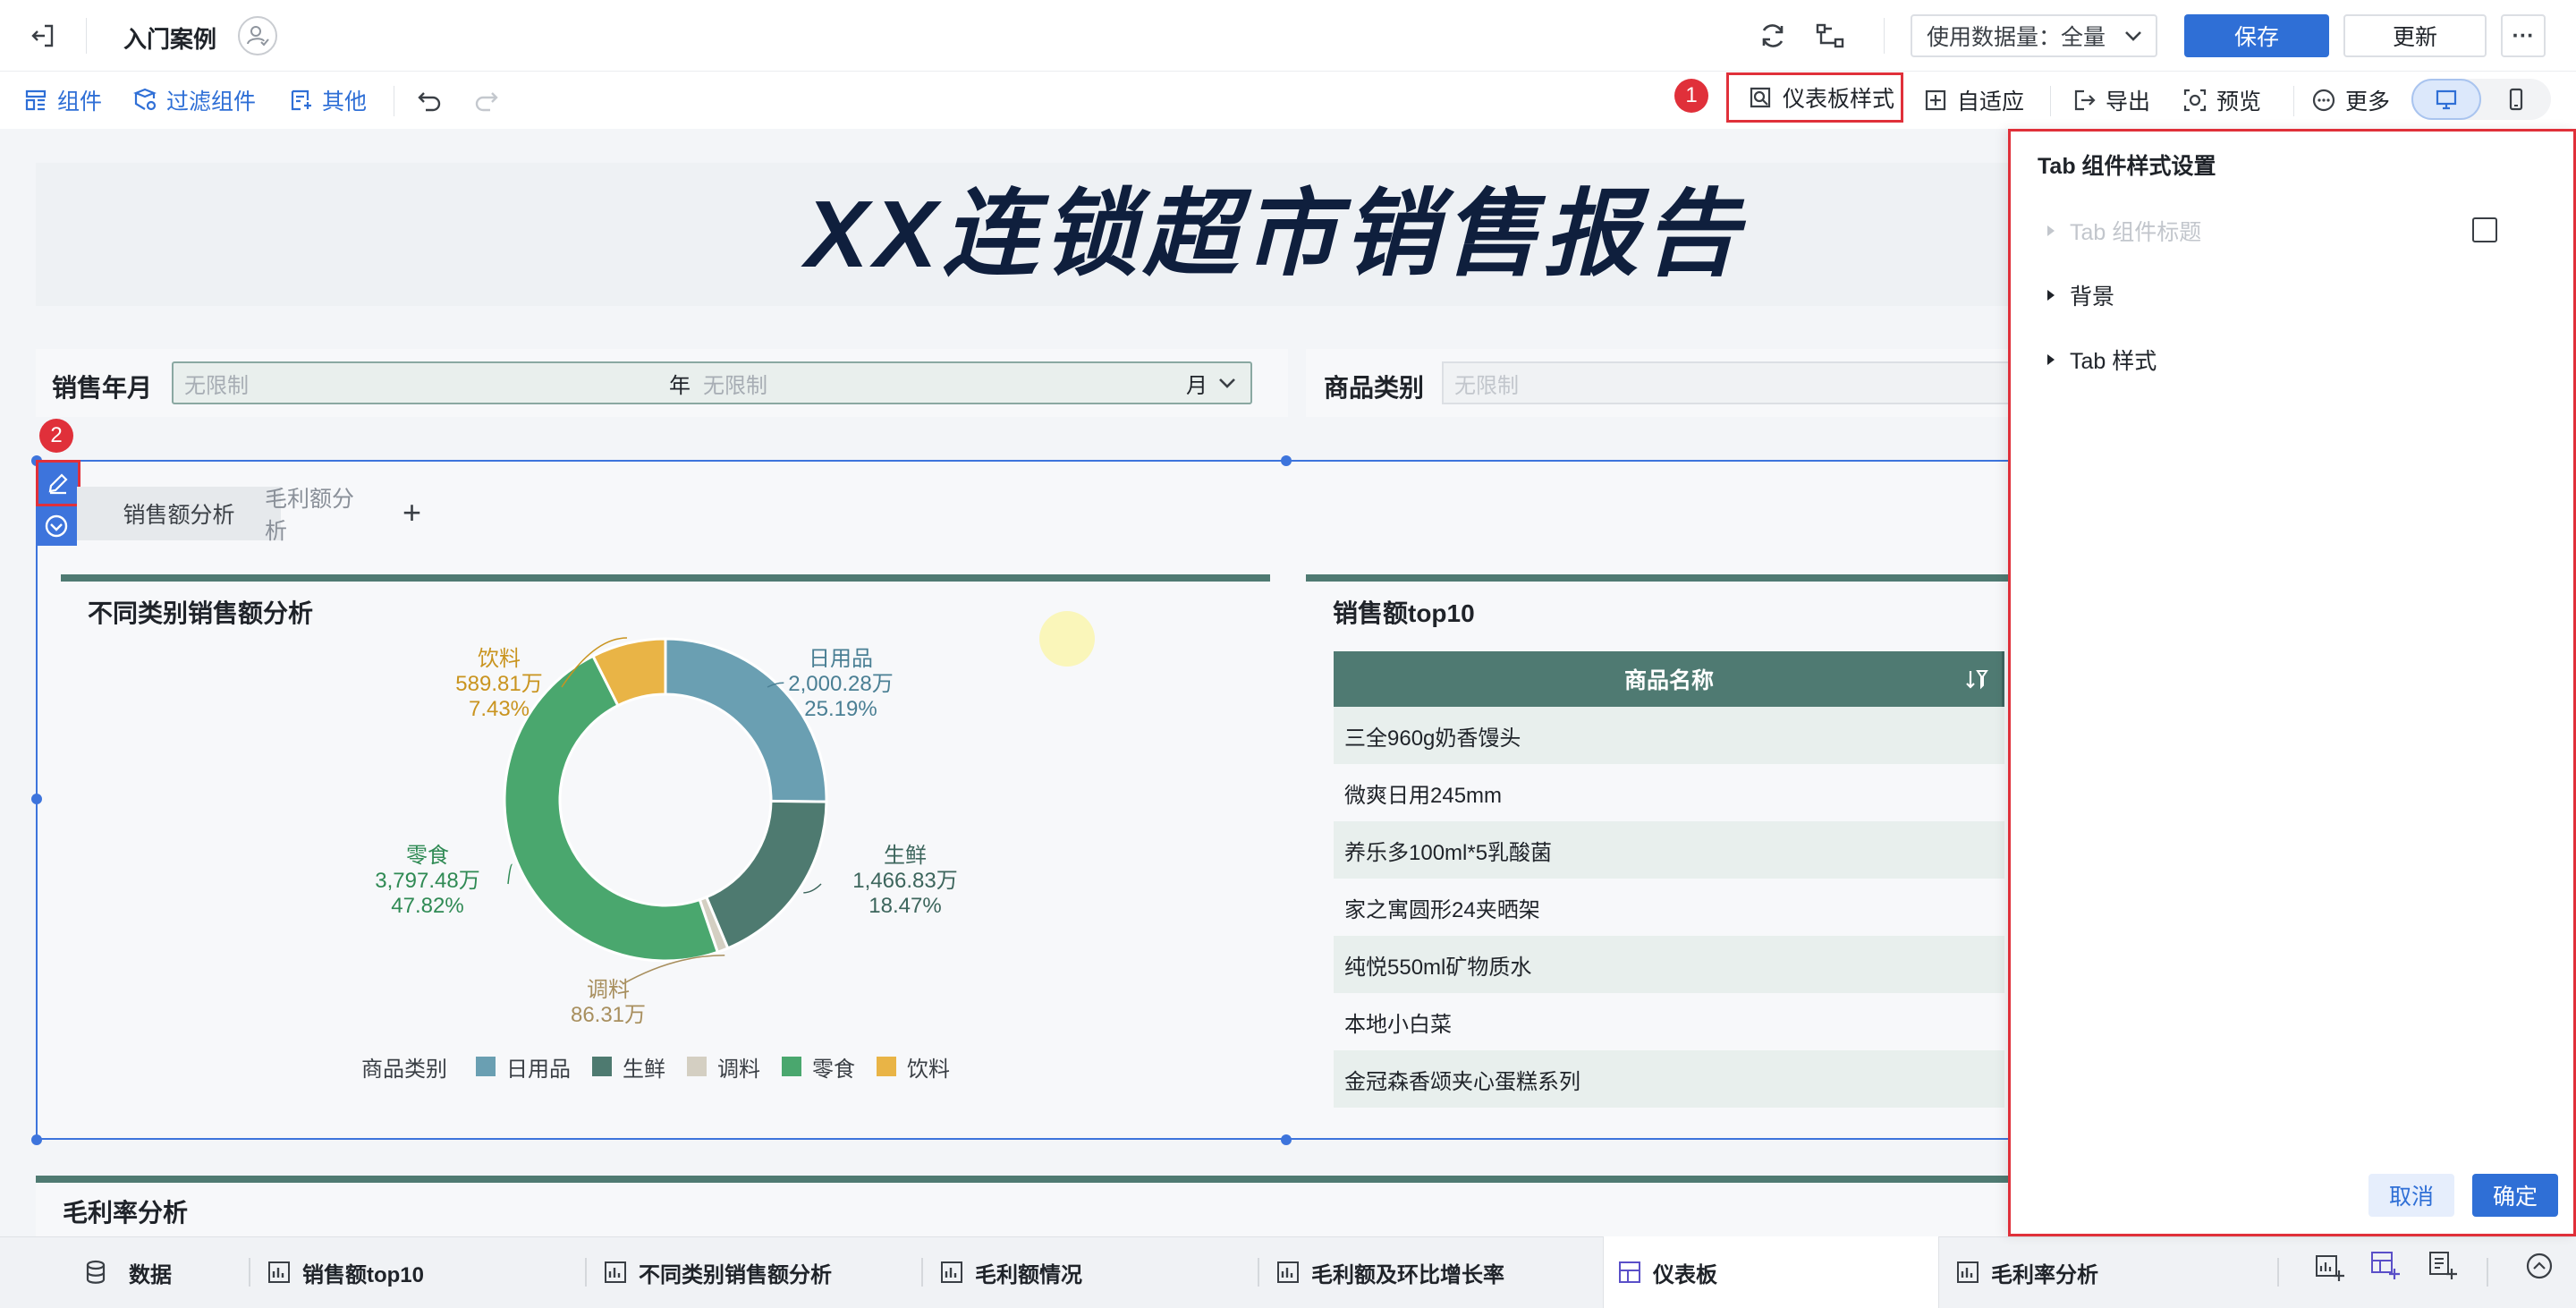  I want to click on bottom-tab-gross-profit-label: 毛利额情况, so click(1028, 1274).